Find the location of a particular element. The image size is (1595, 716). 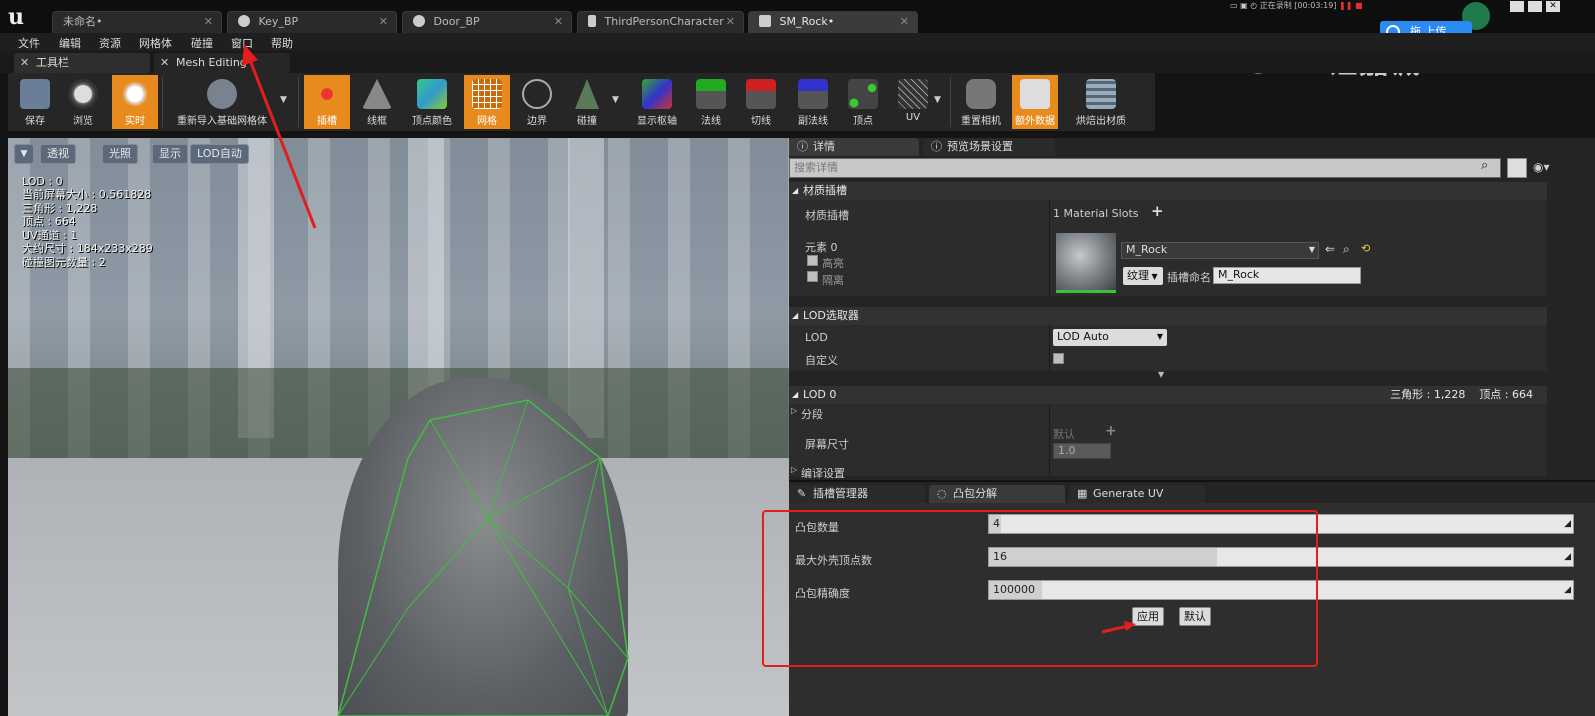

tab-details: ⓘ 详情 is located at coordinates (854, 147).